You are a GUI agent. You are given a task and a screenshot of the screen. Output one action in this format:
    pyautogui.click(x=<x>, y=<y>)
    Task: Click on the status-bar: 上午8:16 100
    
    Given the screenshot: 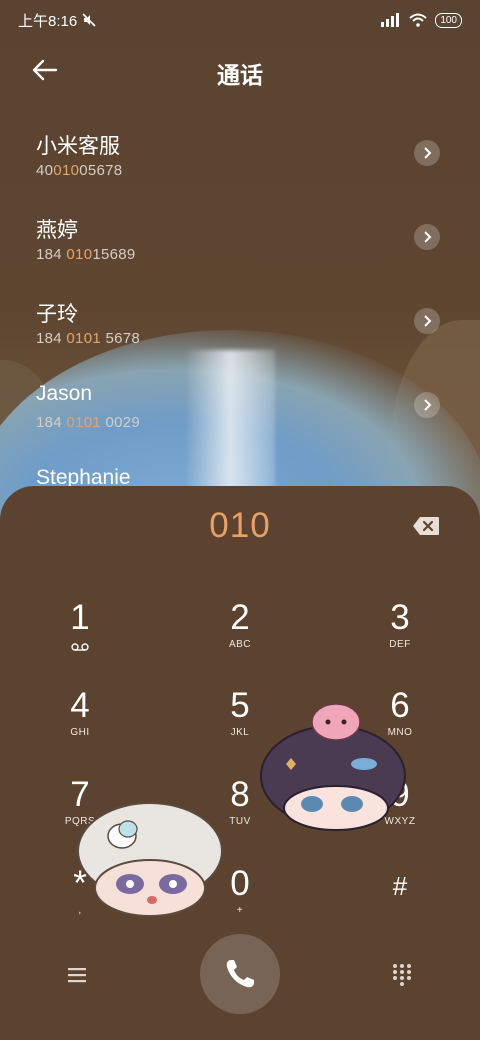 What is the action you would take?
    pyautogui.click(x=240, y=20)
    